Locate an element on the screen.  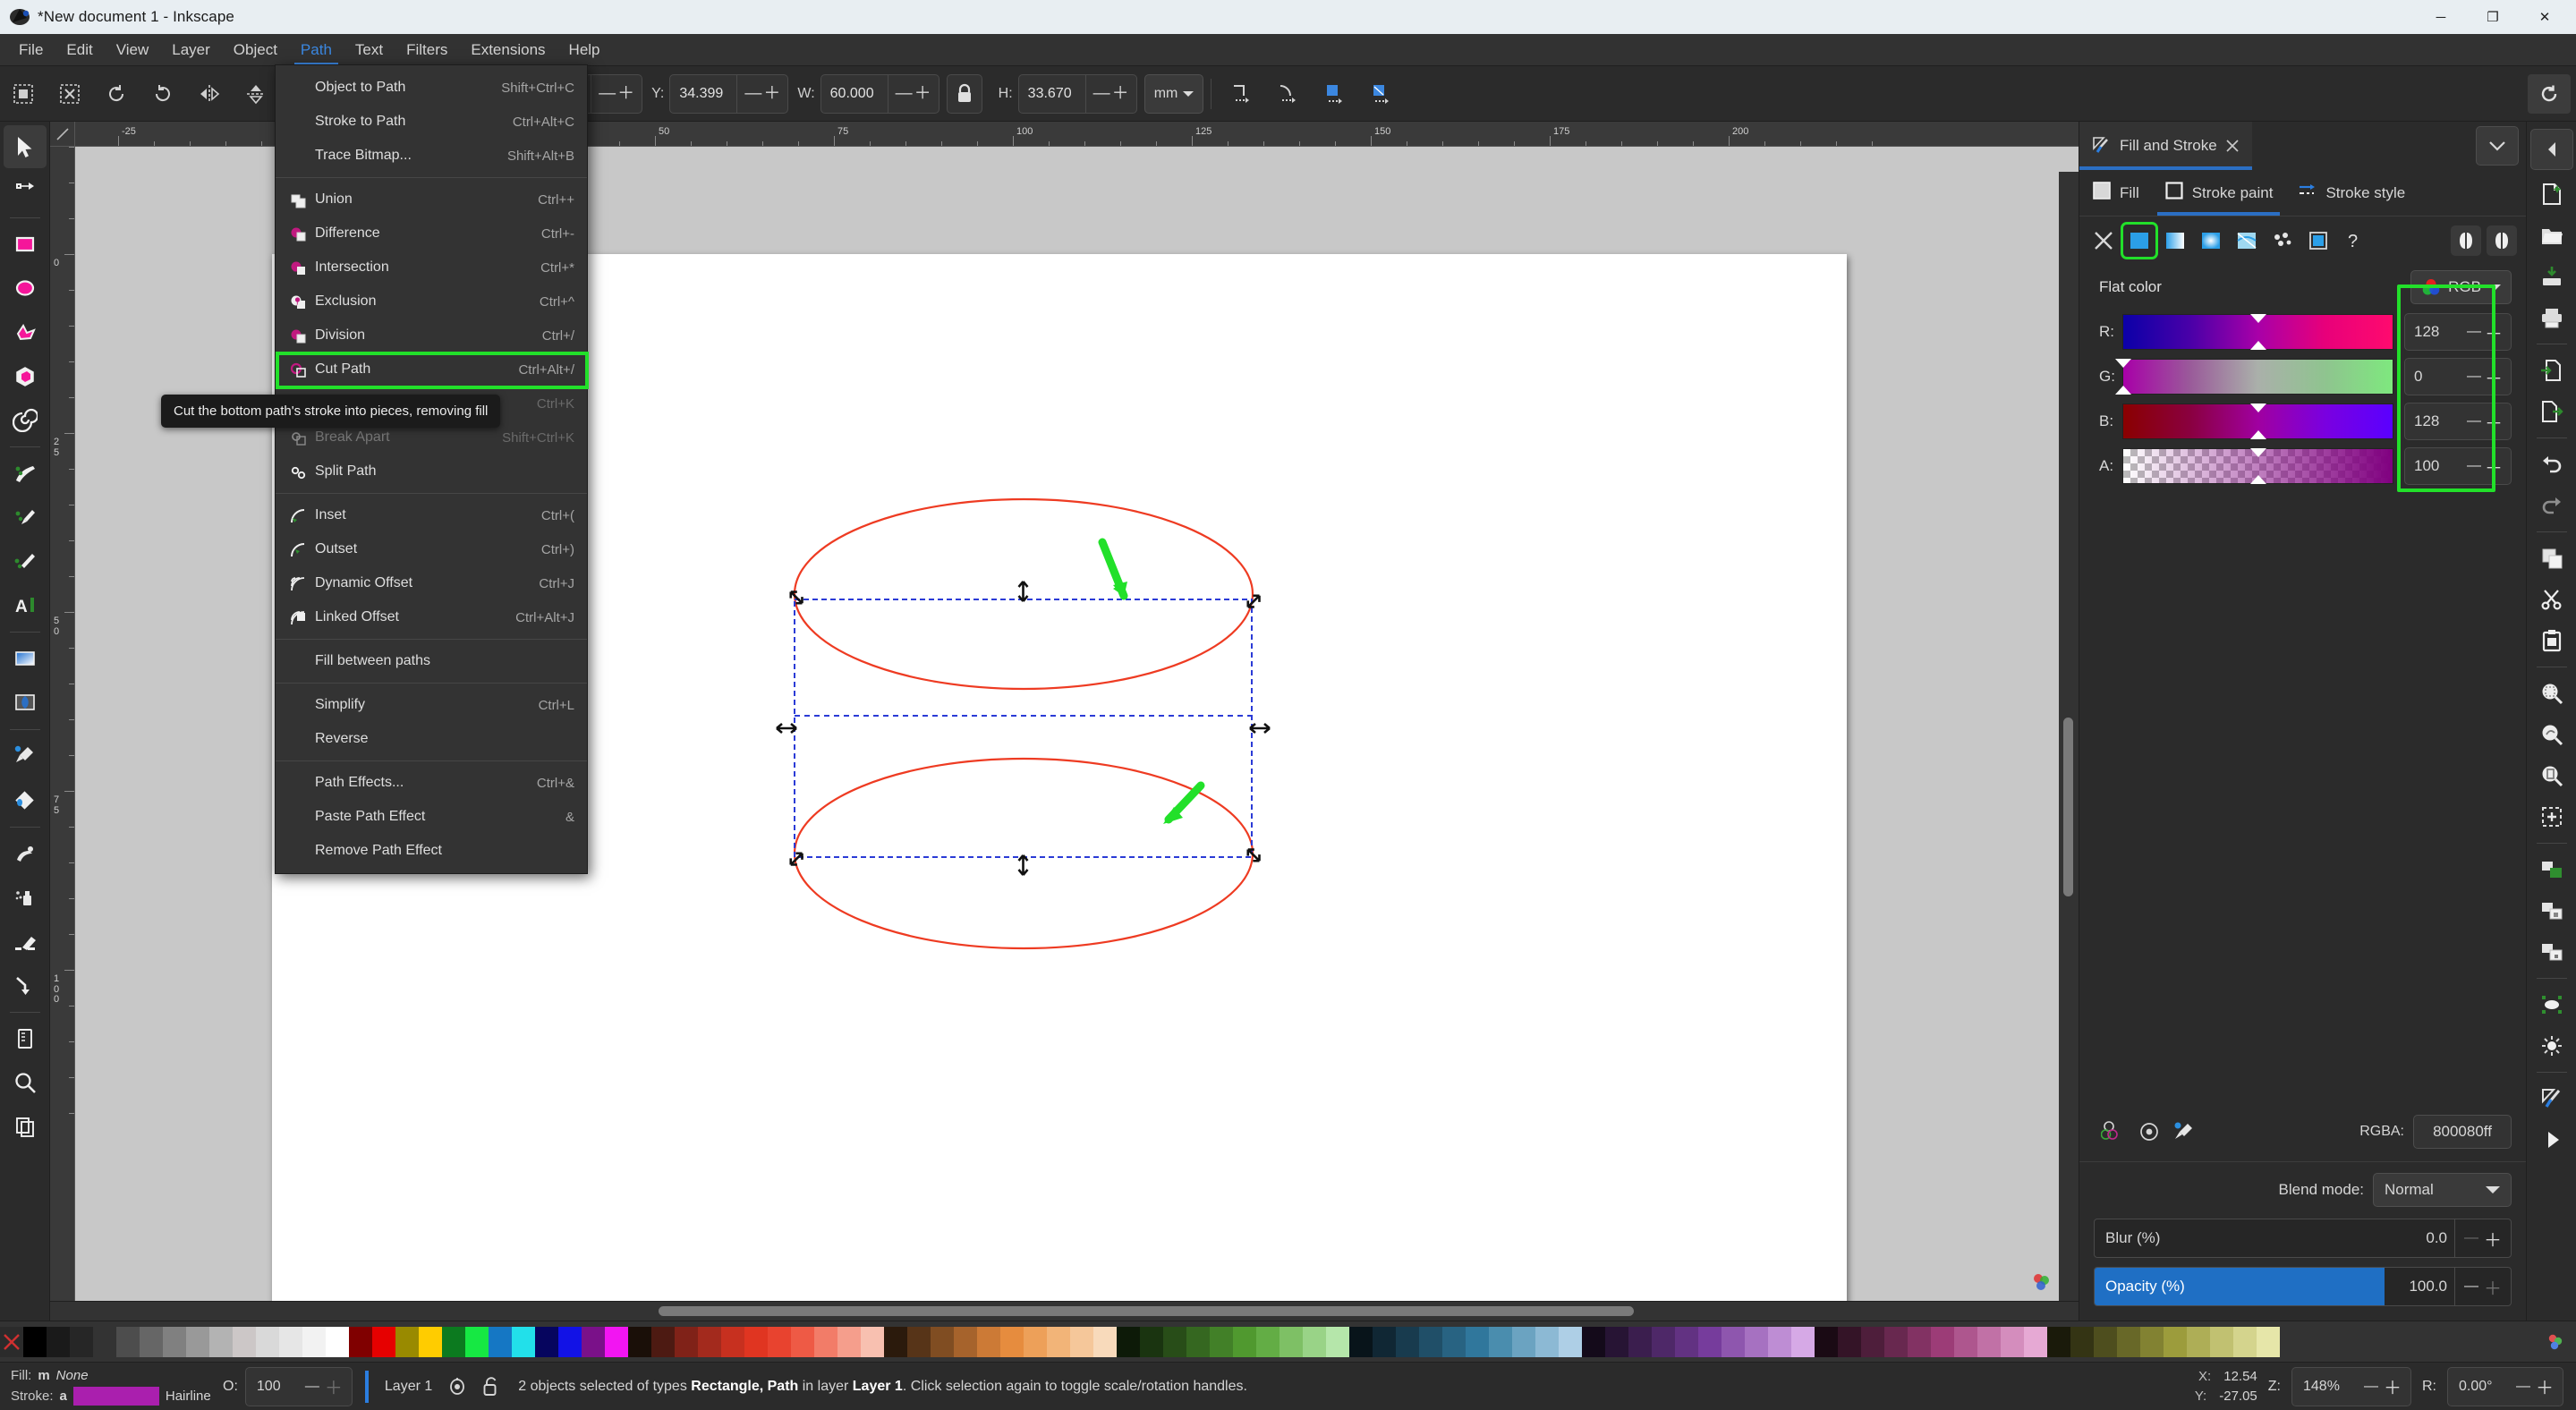
redo-button is located at coordinates (2551, 506).